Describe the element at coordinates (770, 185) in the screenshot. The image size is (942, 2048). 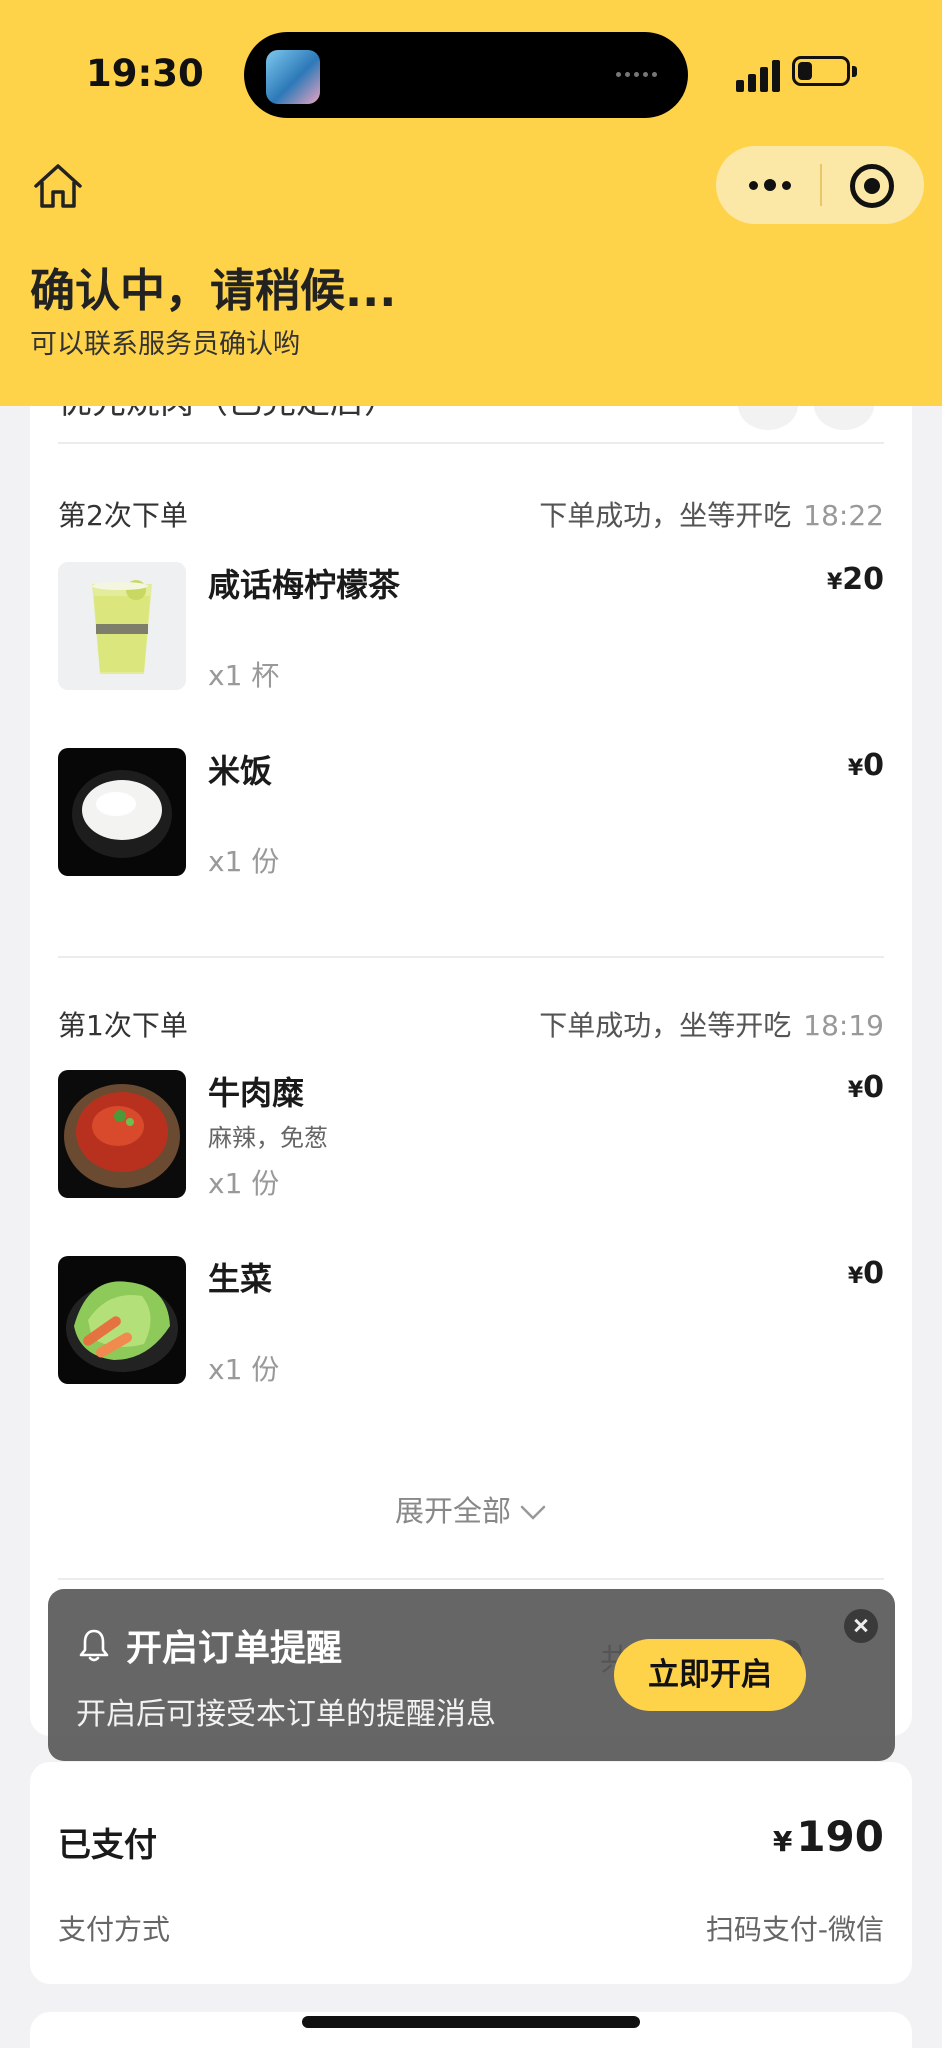
I see `more-icon` at that location.